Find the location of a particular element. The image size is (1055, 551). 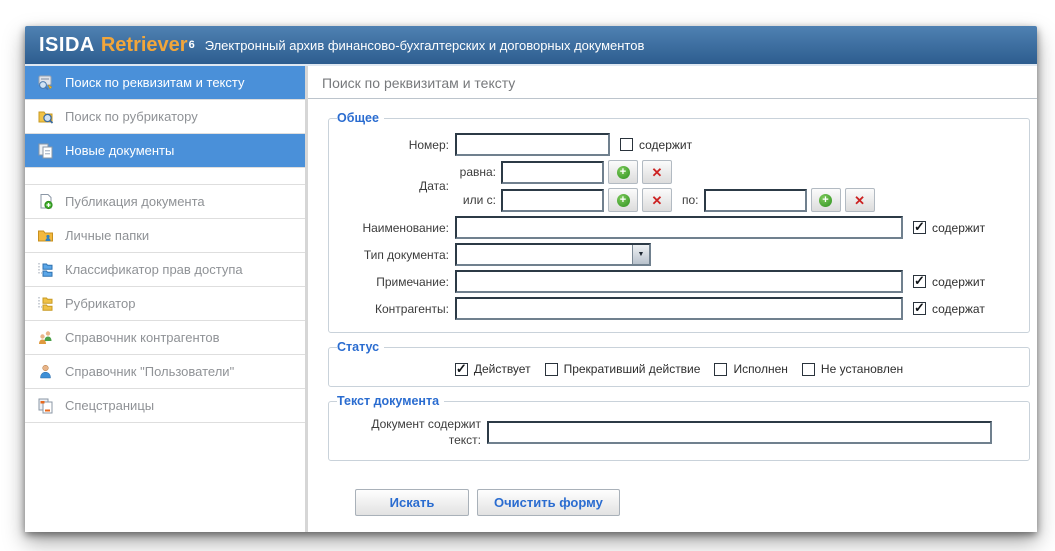

sidebar-item-label: Публикация документа is located at coordinates (135, 201).